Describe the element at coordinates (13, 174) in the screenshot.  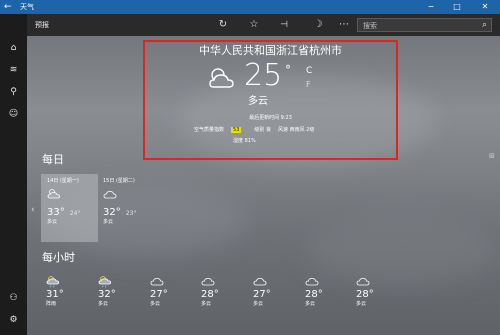
I see `nav-rail: ⌂ ≋ ⚲ ☺ ⚇ ⚙` at that location.